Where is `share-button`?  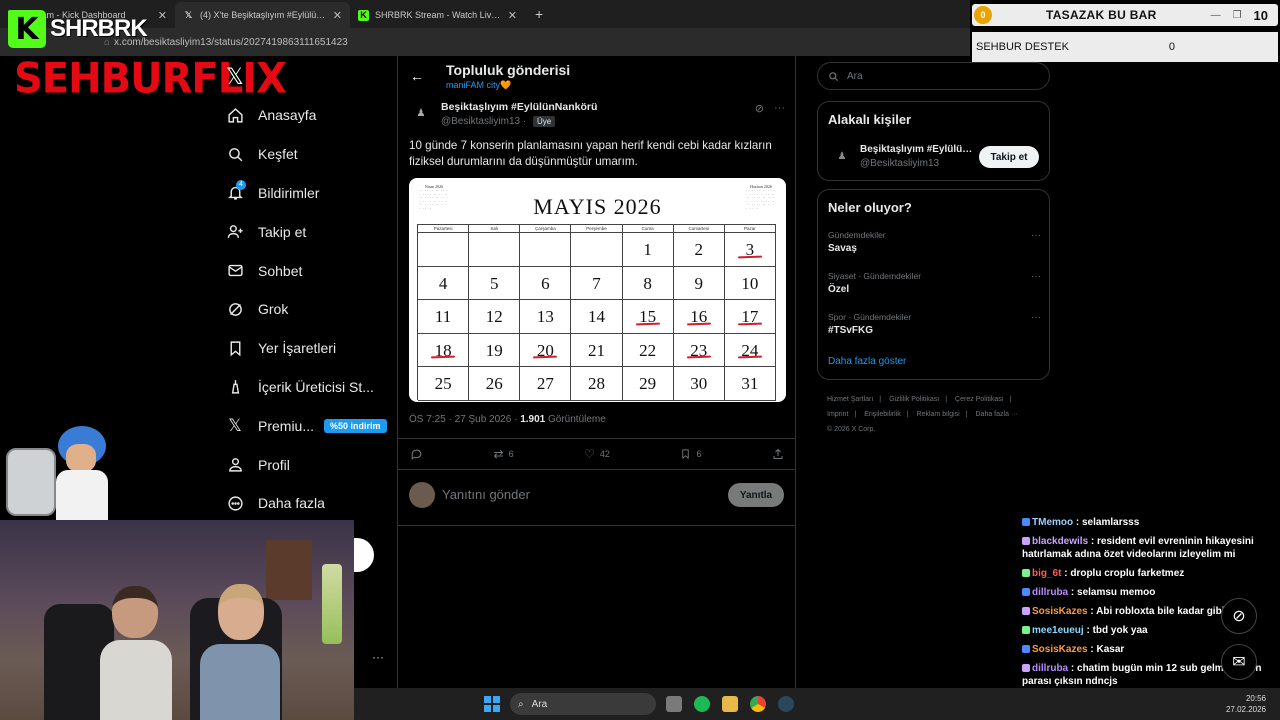 share-button is located at coordinates (778, 454).